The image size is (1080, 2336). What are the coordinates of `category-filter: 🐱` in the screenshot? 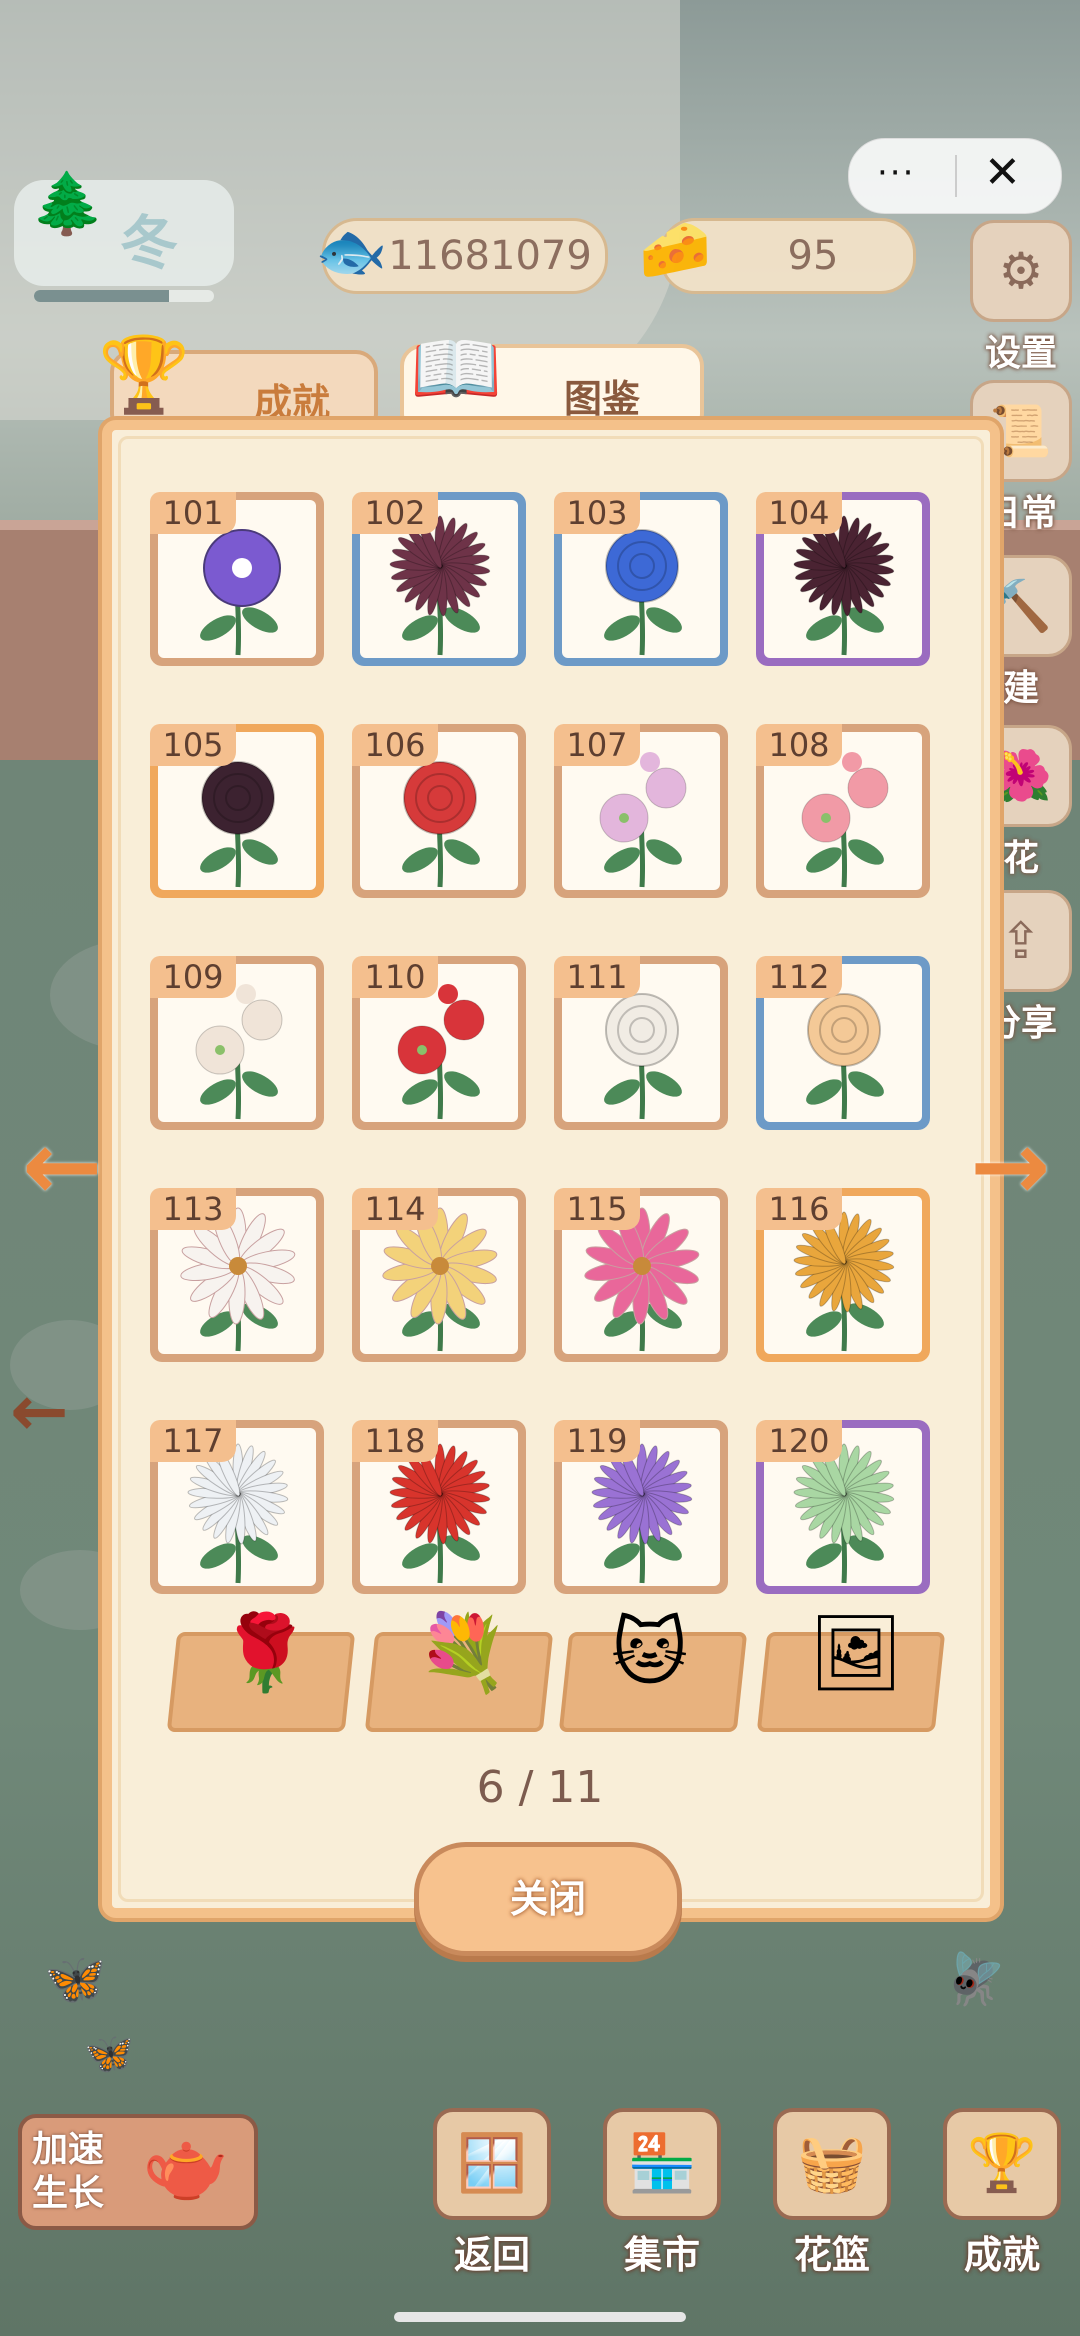 It's located at (653, 1671).